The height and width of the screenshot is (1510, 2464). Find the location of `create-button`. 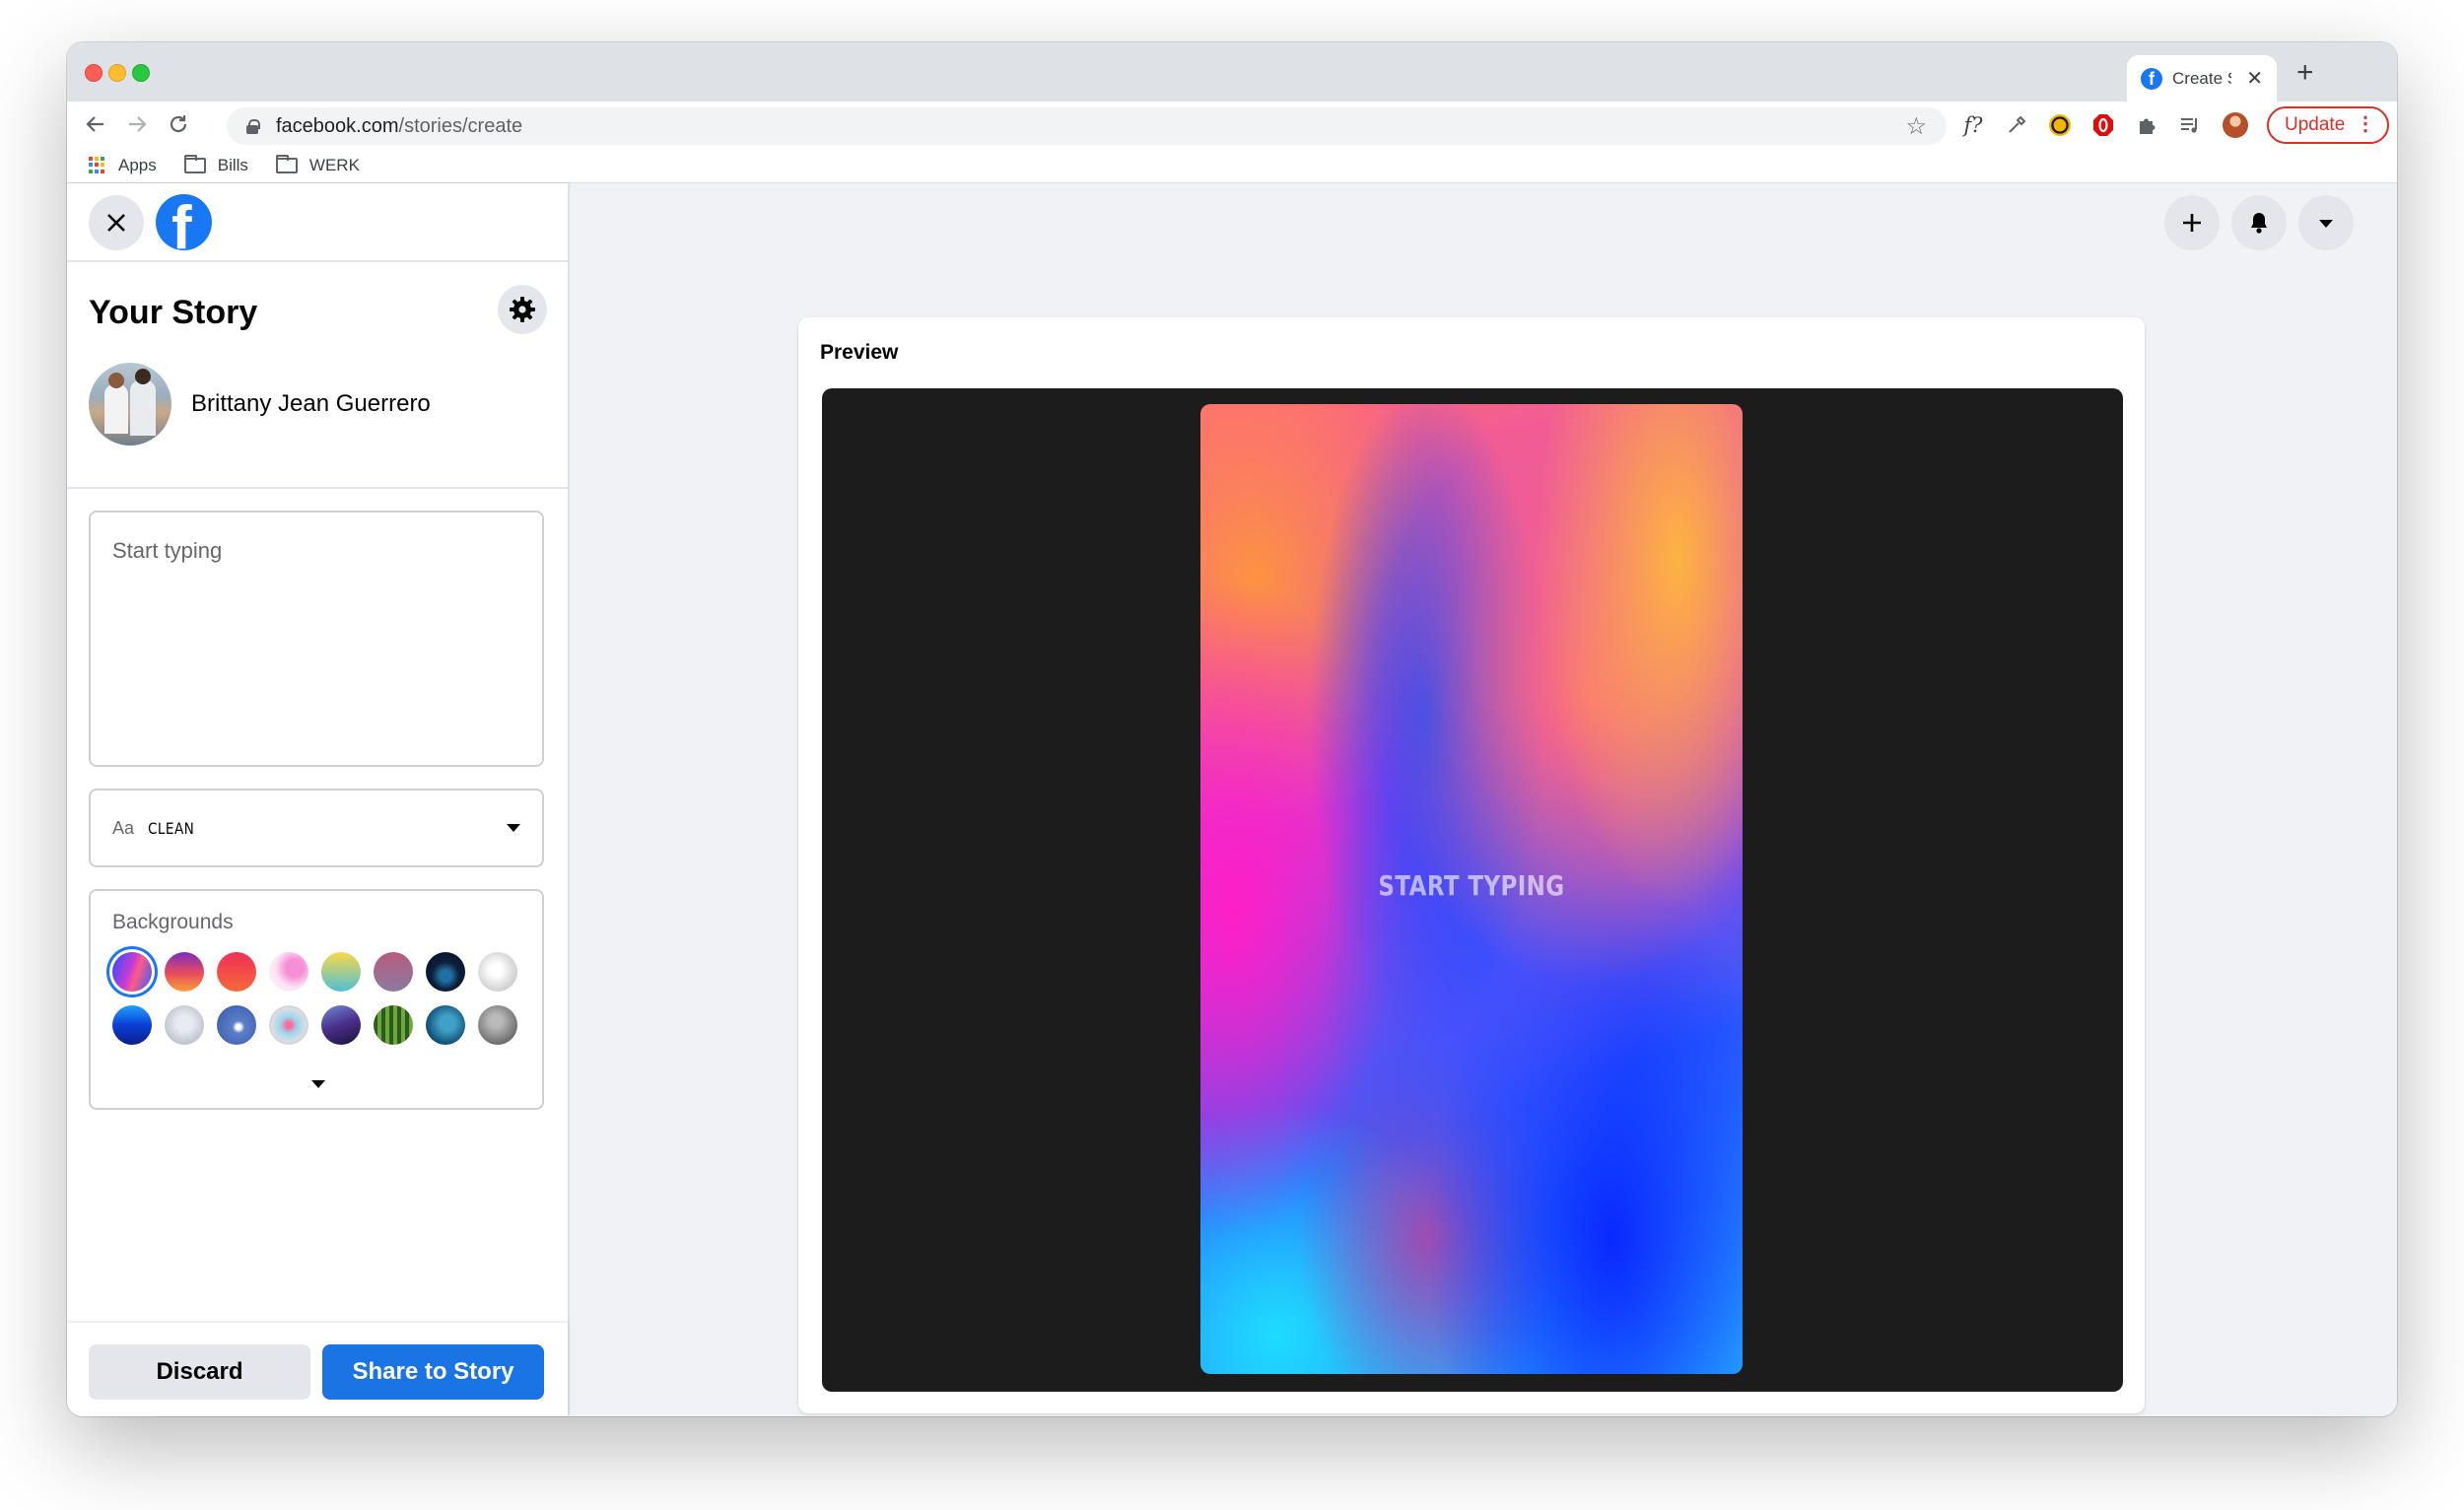

create-button is located at coordinates (2192, 222).